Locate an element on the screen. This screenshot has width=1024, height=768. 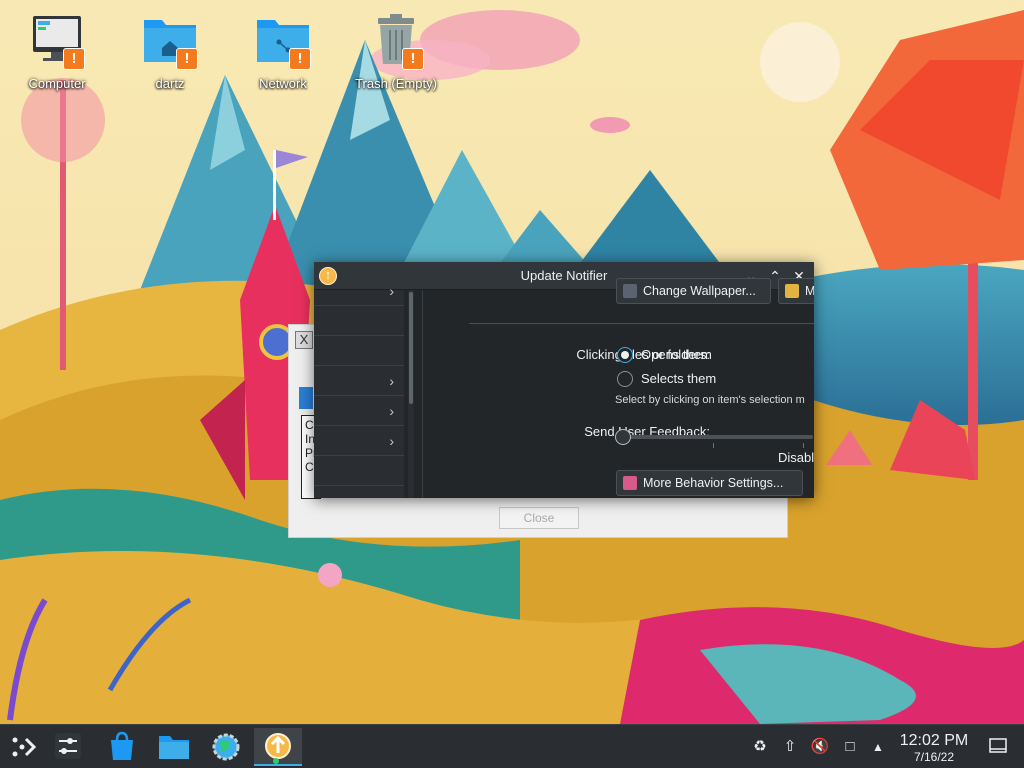
network-folder-icon: ! is located at coordinates (283, 40).